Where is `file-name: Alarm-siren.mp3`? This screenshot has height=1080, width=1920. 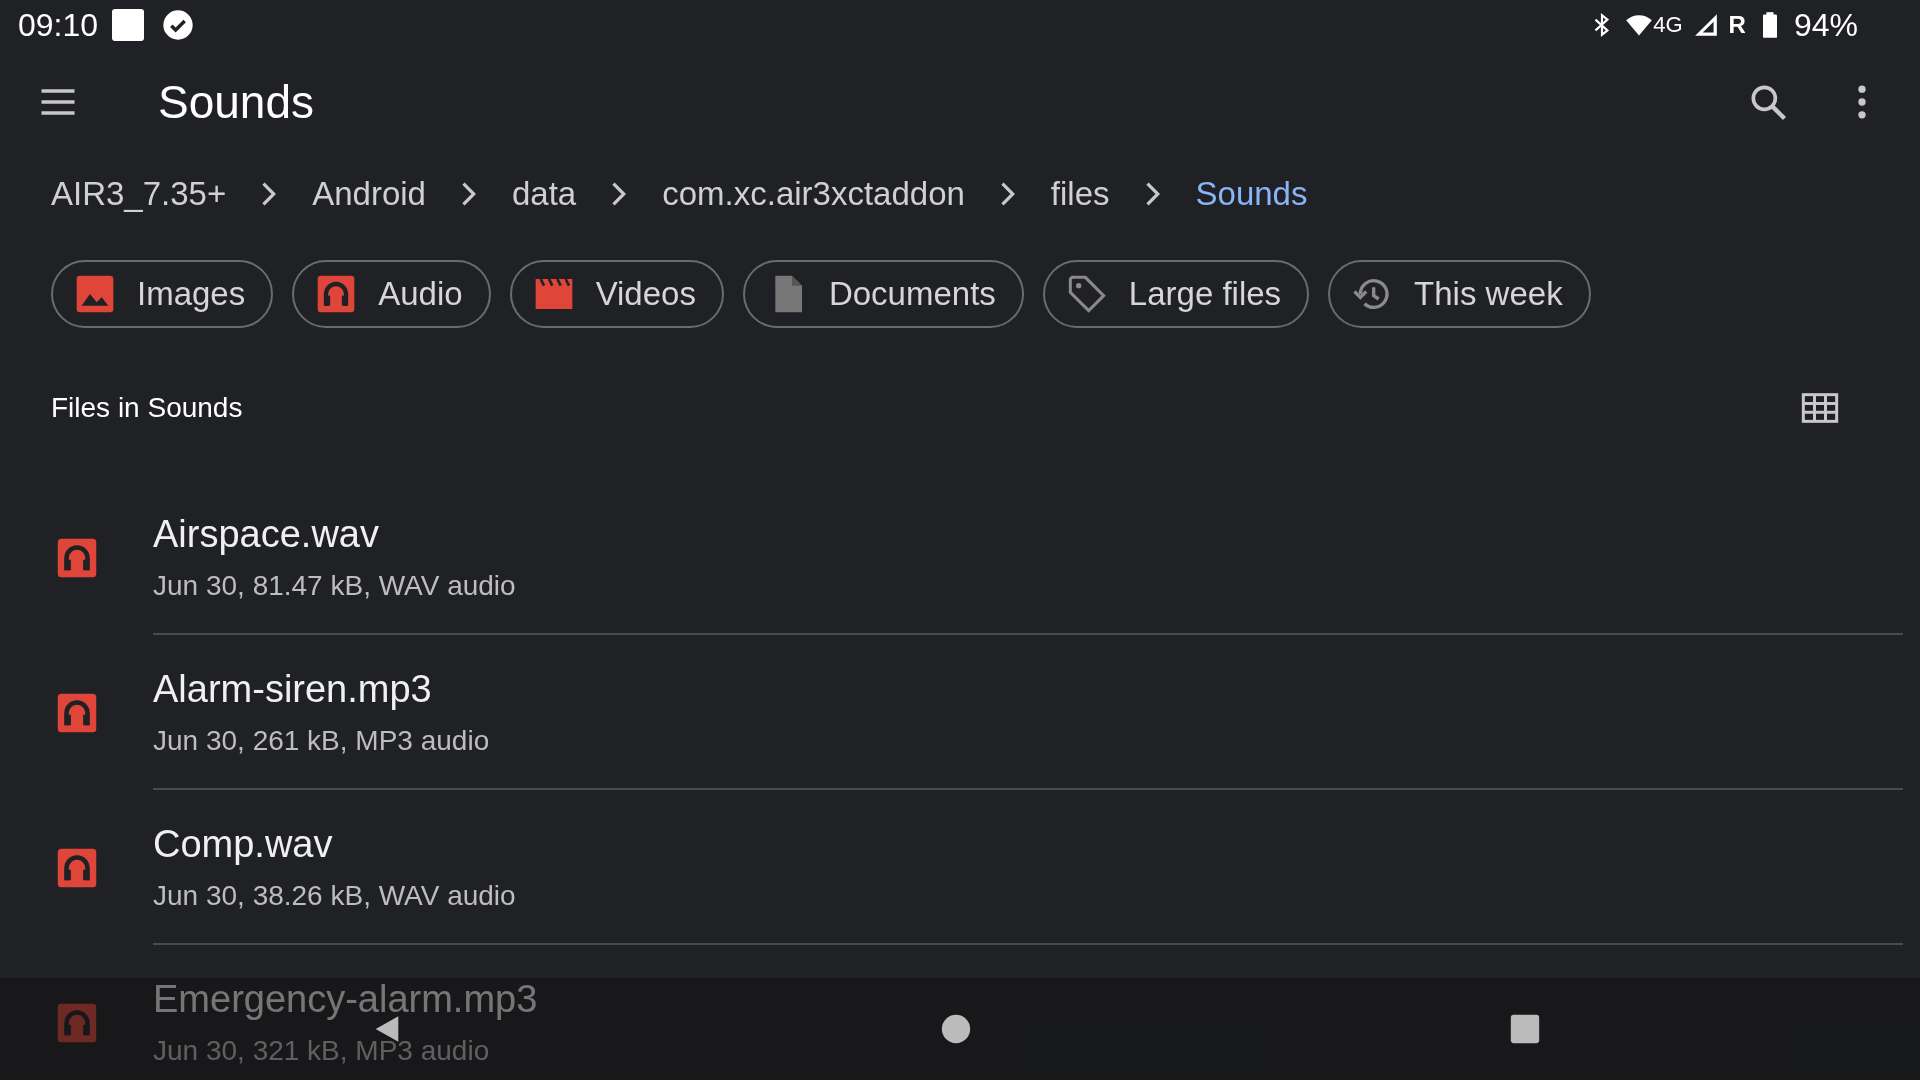
file-name: Alarm-siren.mp3 is located at coordinates (293, 689).